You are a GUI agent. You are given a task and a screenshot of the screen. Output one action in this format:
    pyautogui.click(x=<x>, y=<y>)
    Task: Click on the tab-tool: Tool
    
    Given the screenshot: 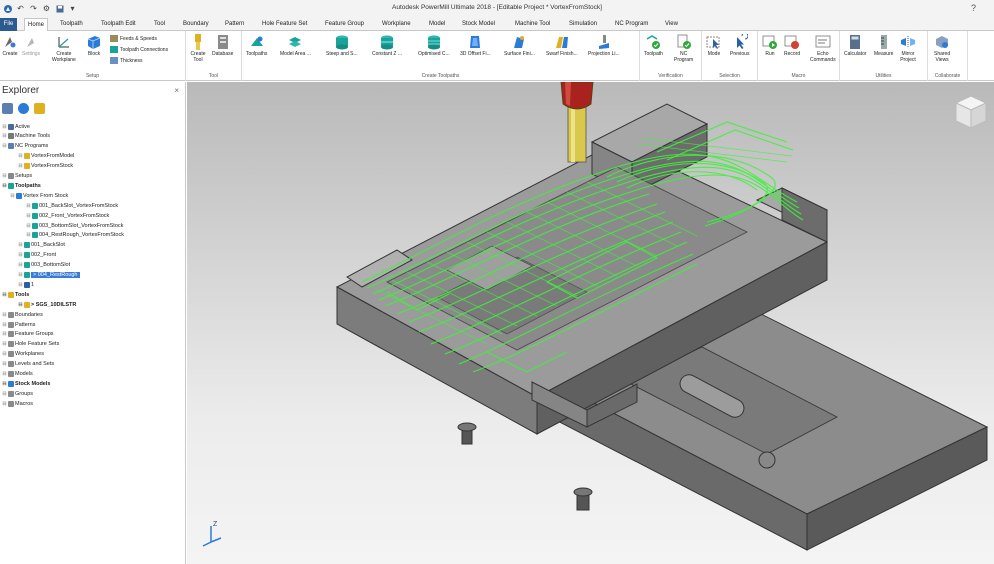 What is the action you would take?
    pyautogui.click(x=159, y=24)
    